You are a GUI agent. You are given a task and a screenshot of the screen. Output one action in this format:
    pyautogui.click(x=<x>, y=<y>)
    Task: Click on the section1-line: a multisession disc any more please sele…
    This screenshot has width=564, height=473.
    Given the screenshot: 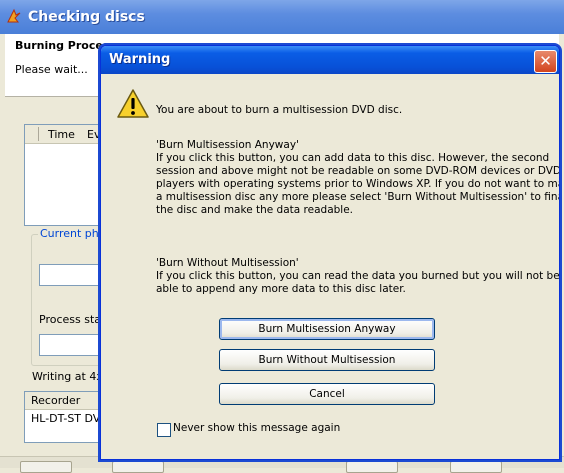 What is the action you would take?
    pyautogui.click(x=358, y=197)
    